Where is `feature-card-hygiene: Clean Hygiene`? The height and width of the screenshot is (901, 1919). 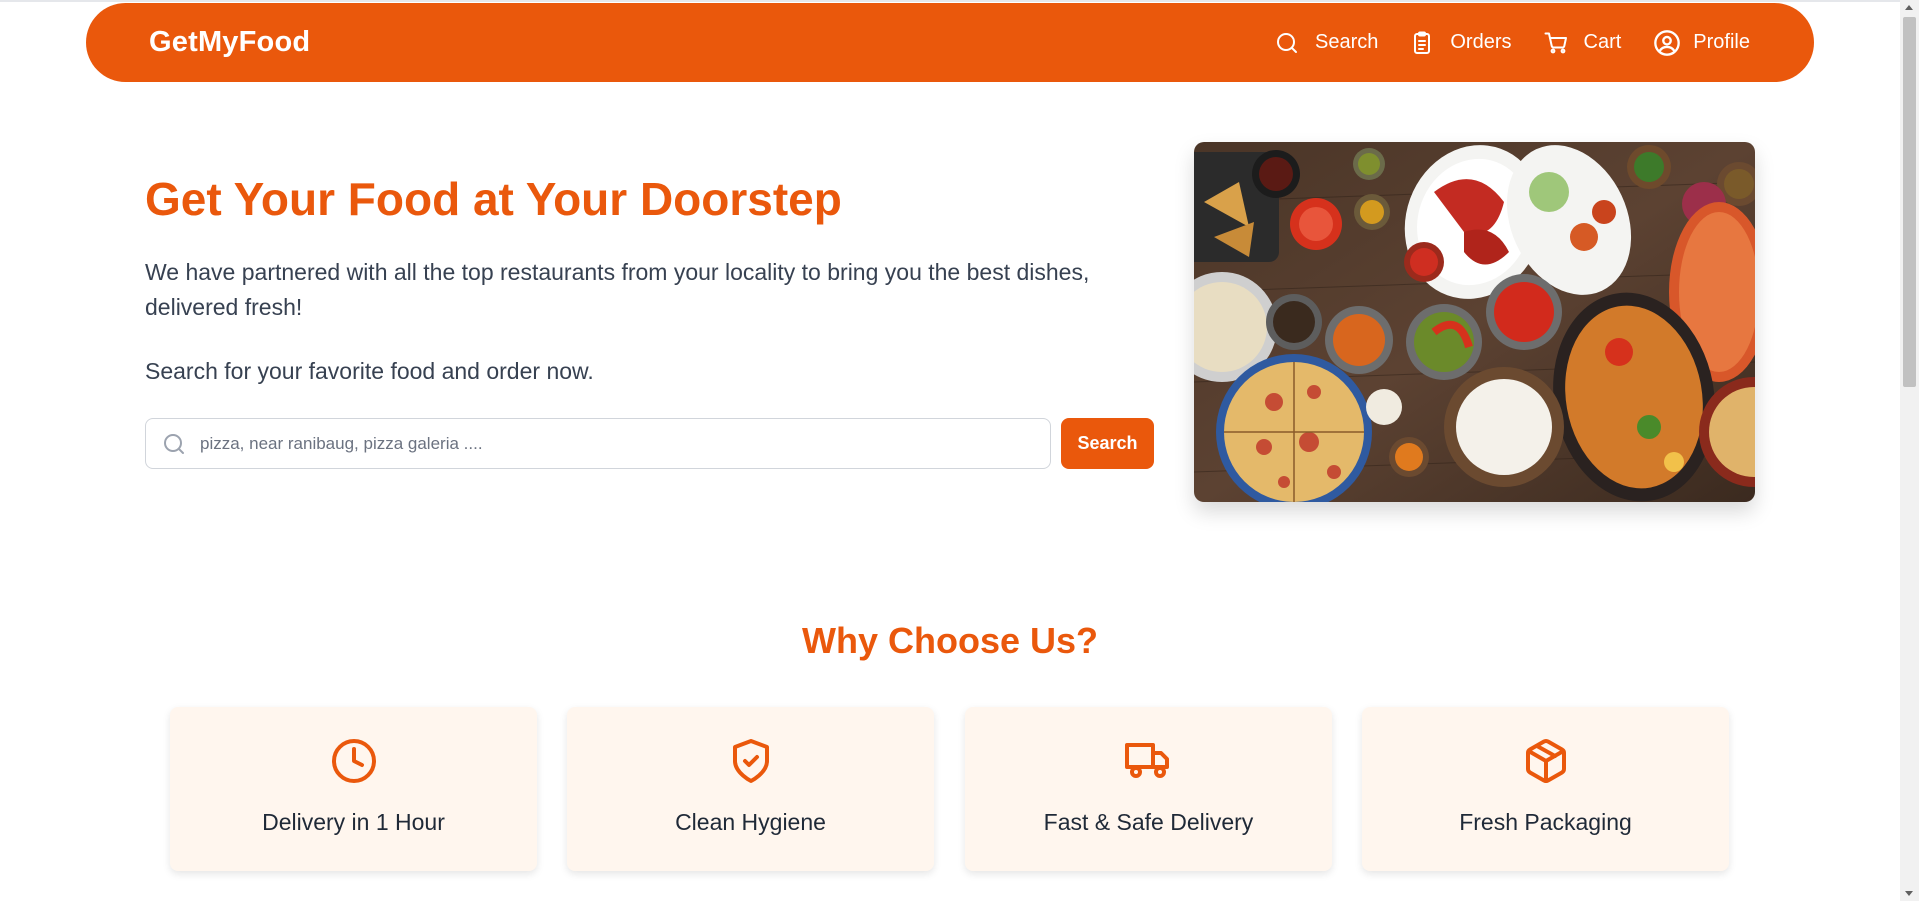 feature-card-hygiene: Clean Hygiene is located at coordinates (750, 789).